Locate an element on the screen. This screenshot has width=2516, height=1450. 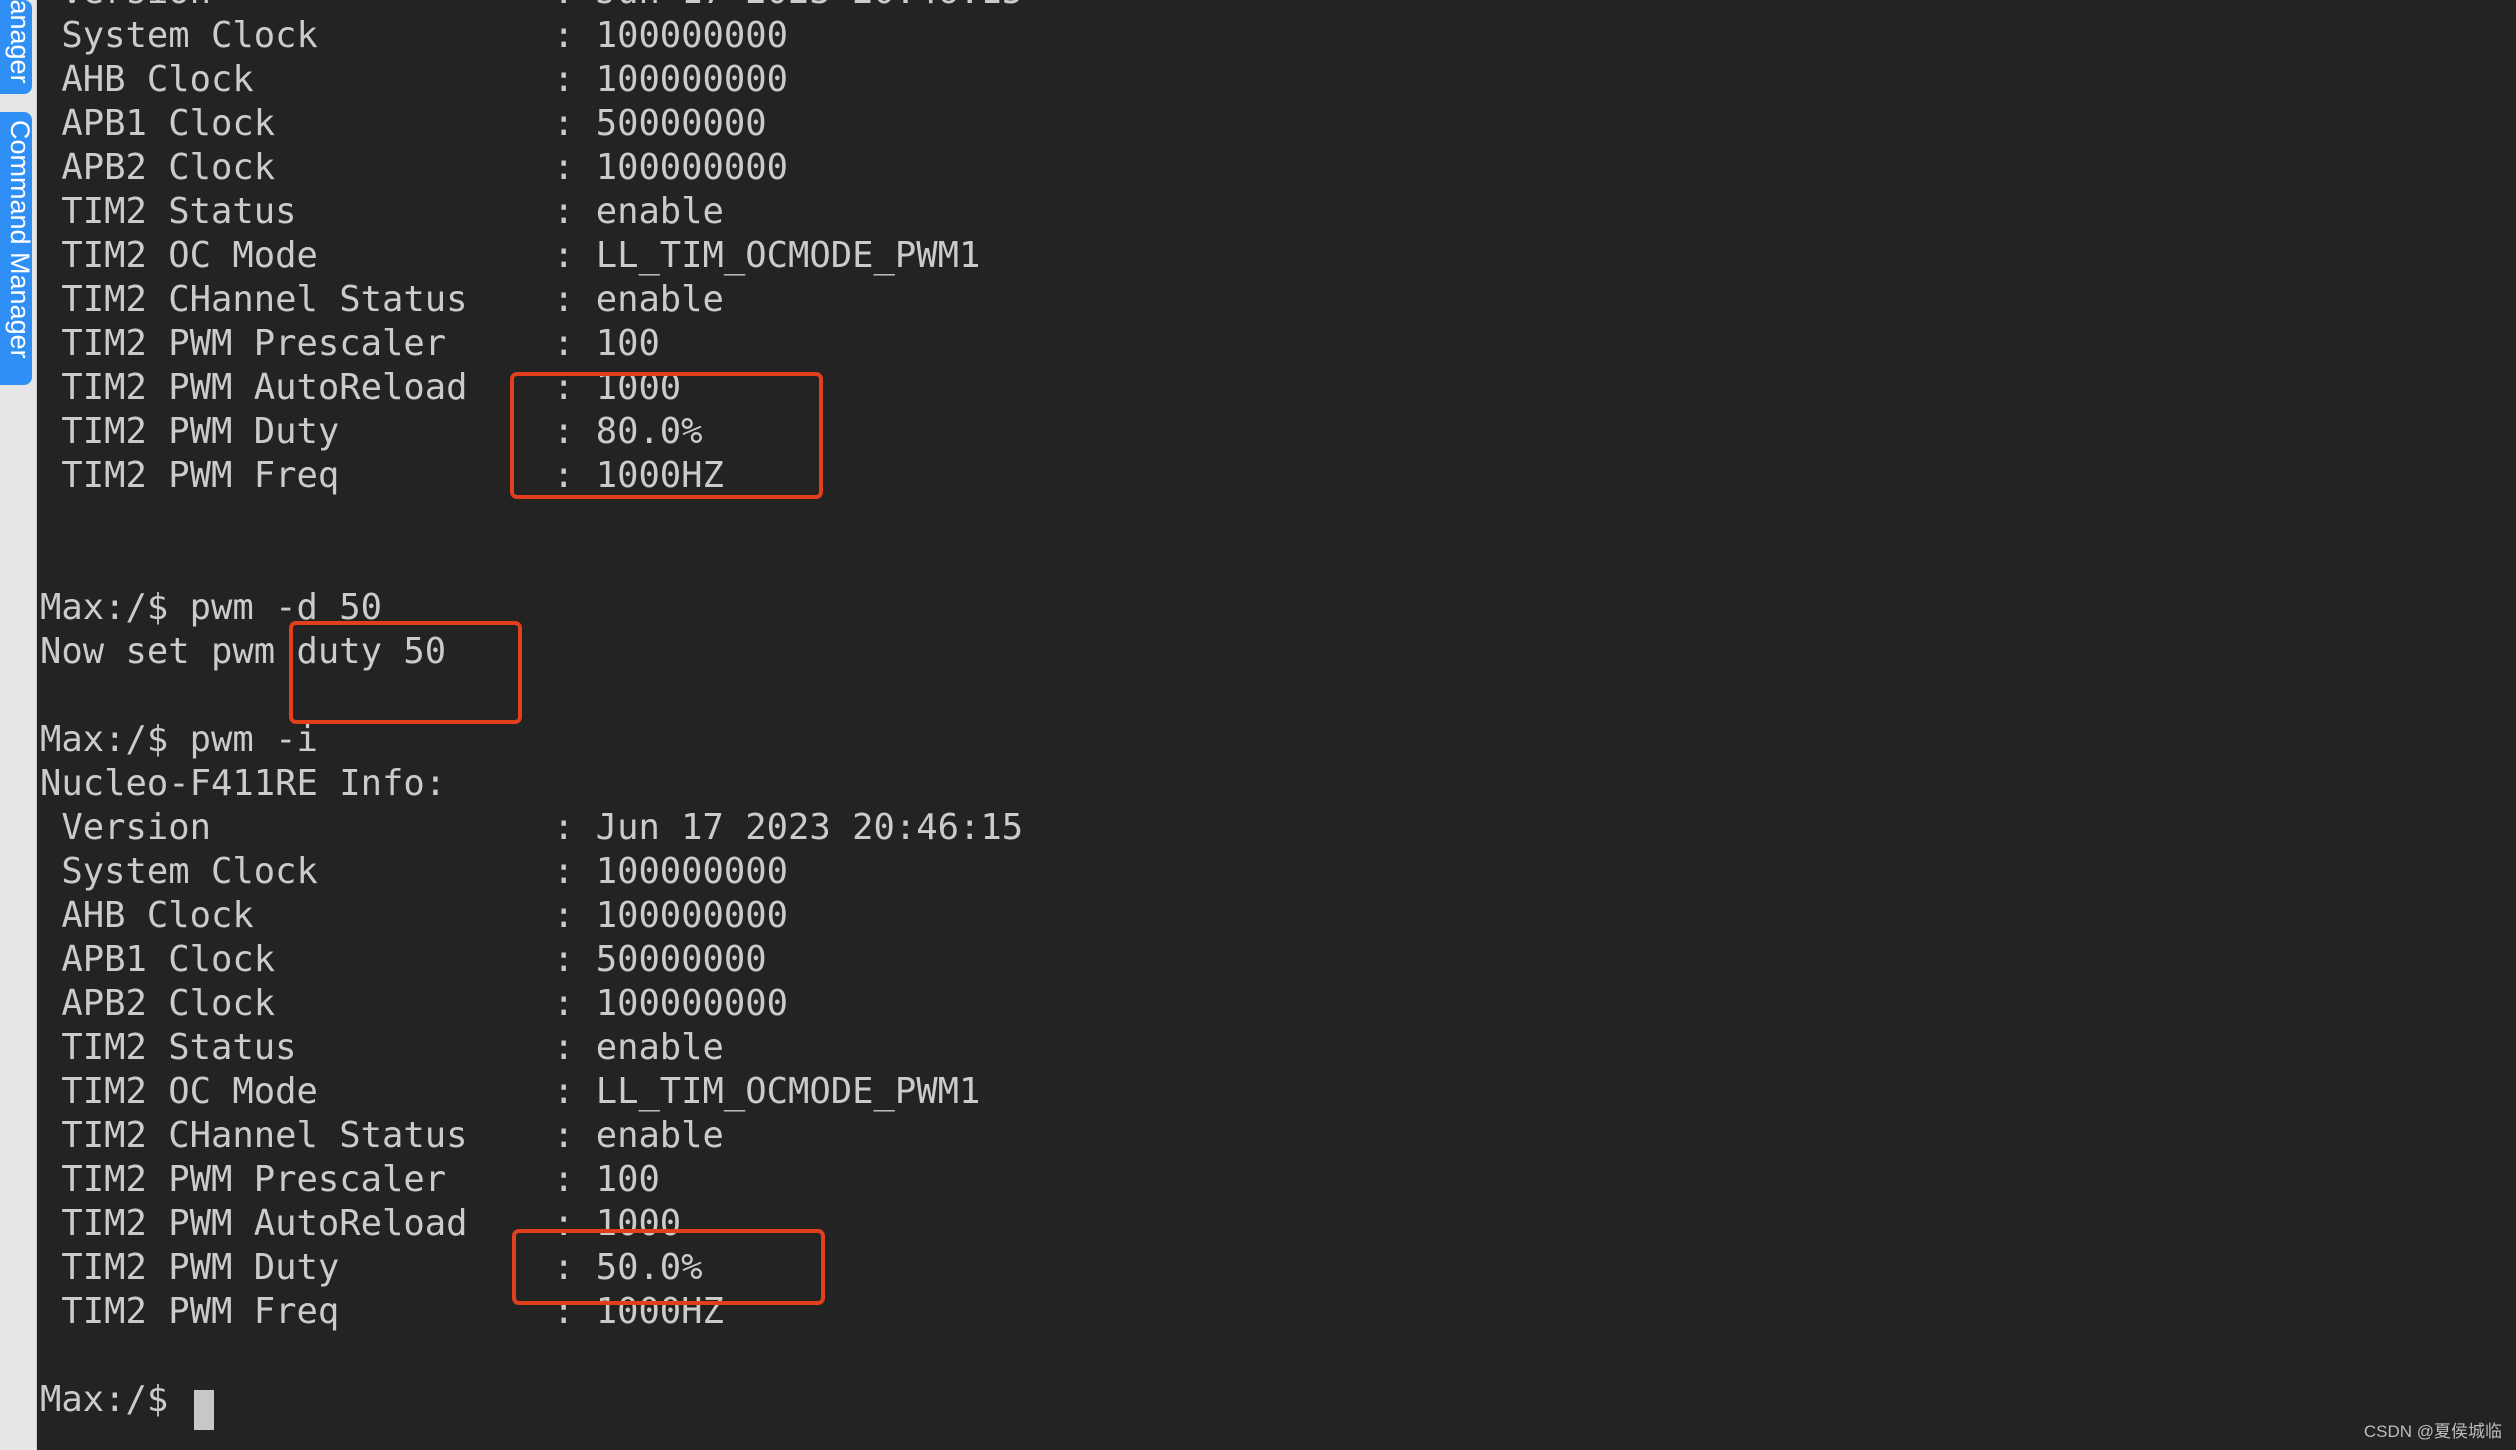
terminal-line: Max:/$ pwm -i is located at coordinates (179, 739).